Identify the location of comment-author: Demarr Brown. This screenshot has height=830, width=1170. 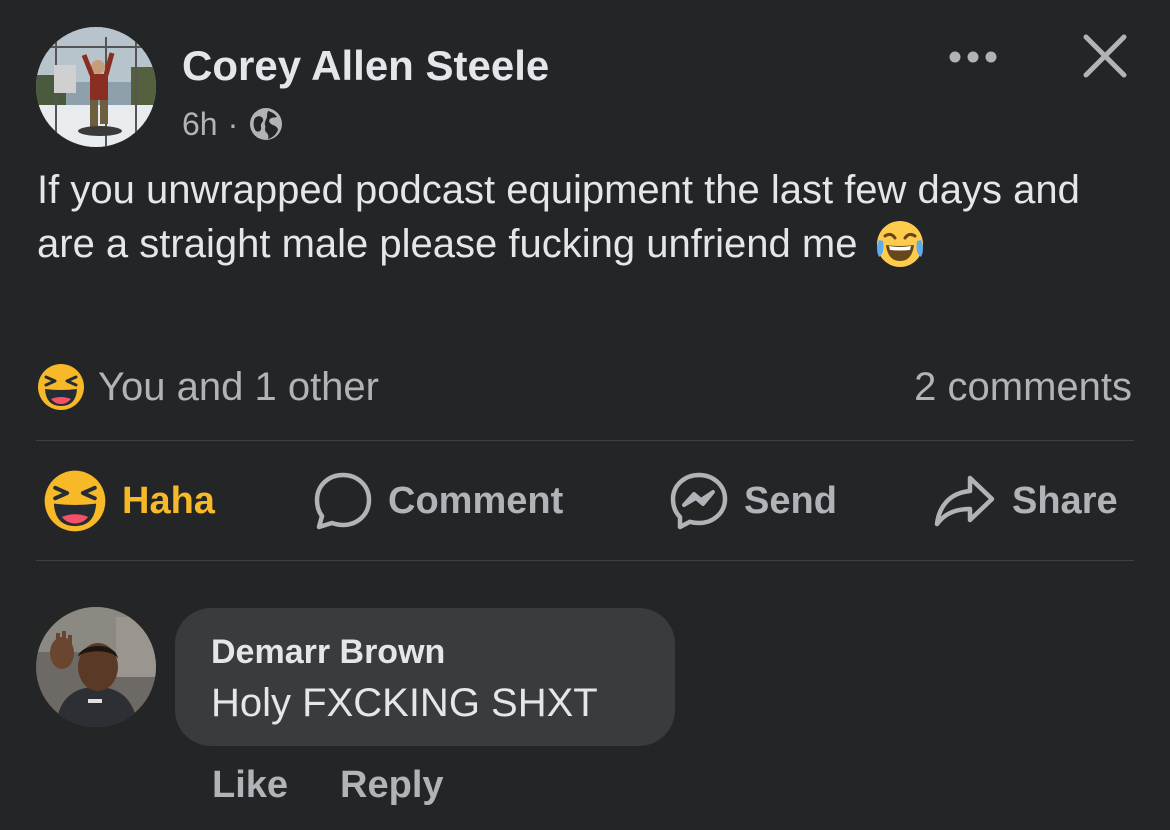
(425, 652).